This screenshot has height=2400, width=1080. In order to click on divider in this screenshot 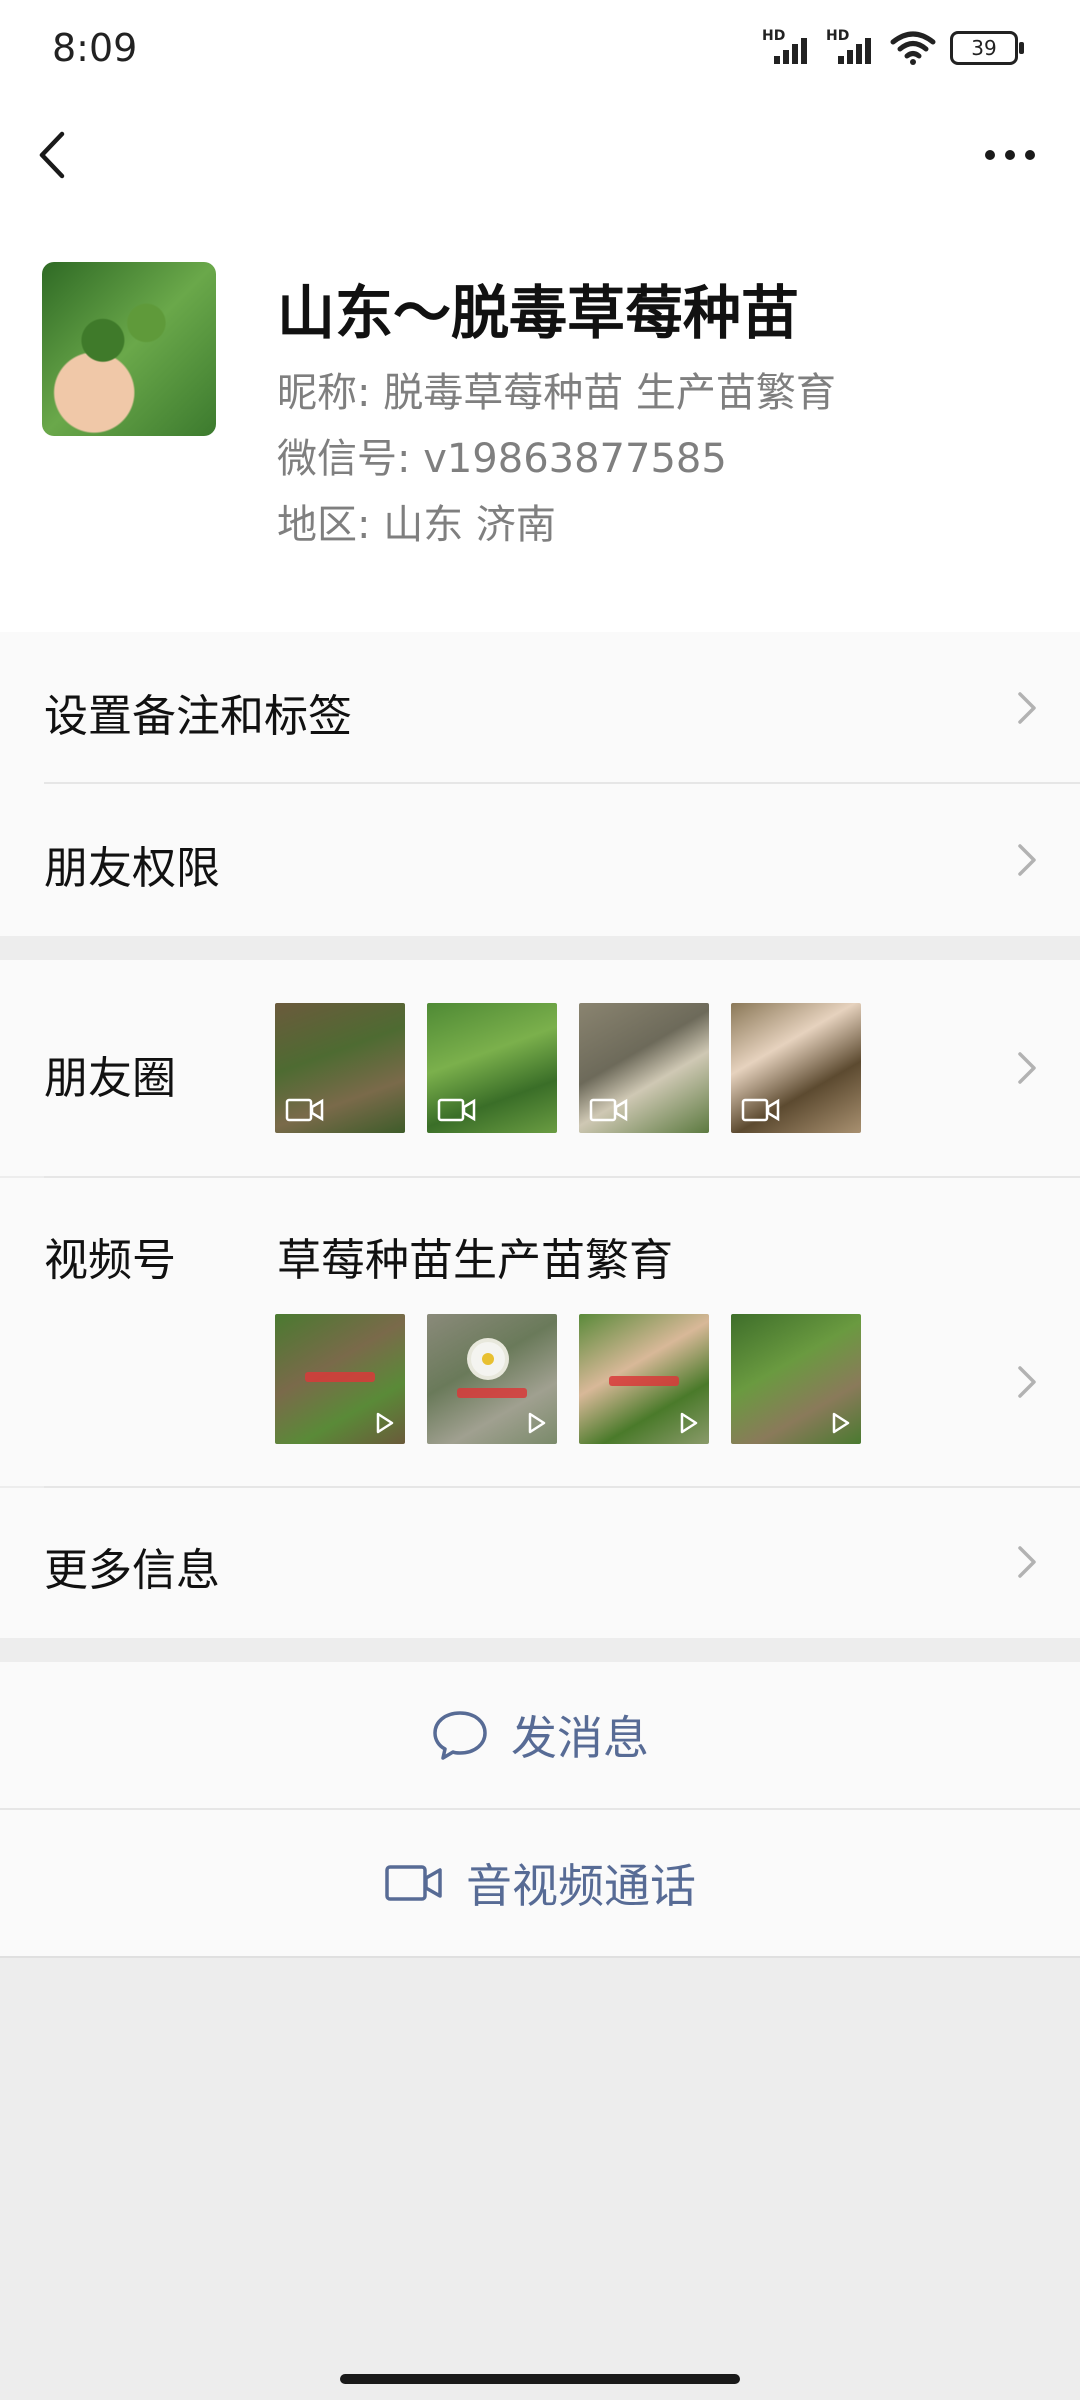, I will do `click(540, 1957)`.